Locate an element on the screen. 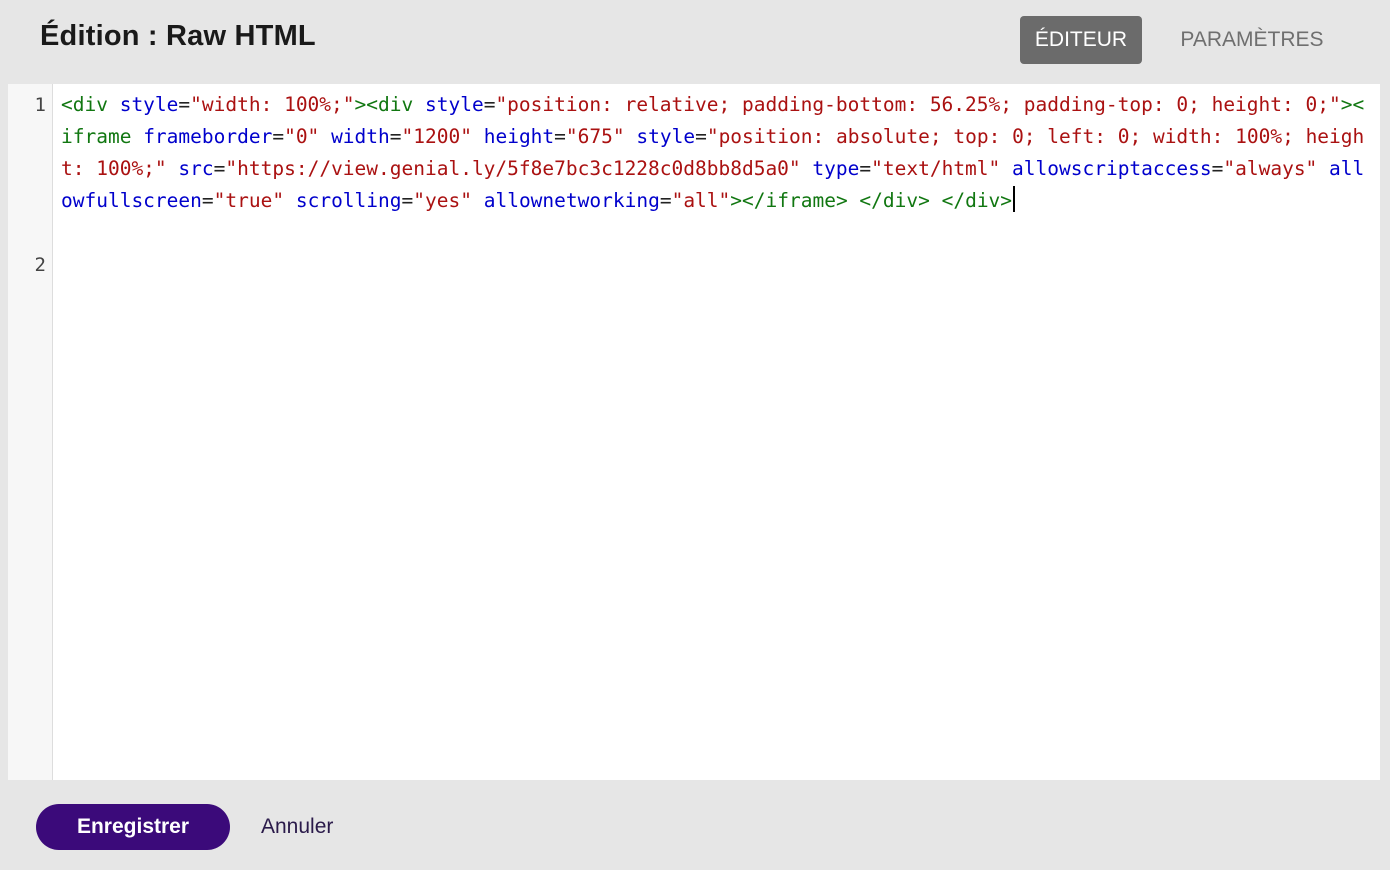 This screenshot has height=870, width=1390. code-token-tag: ><div is located at coordinates (389, 104).